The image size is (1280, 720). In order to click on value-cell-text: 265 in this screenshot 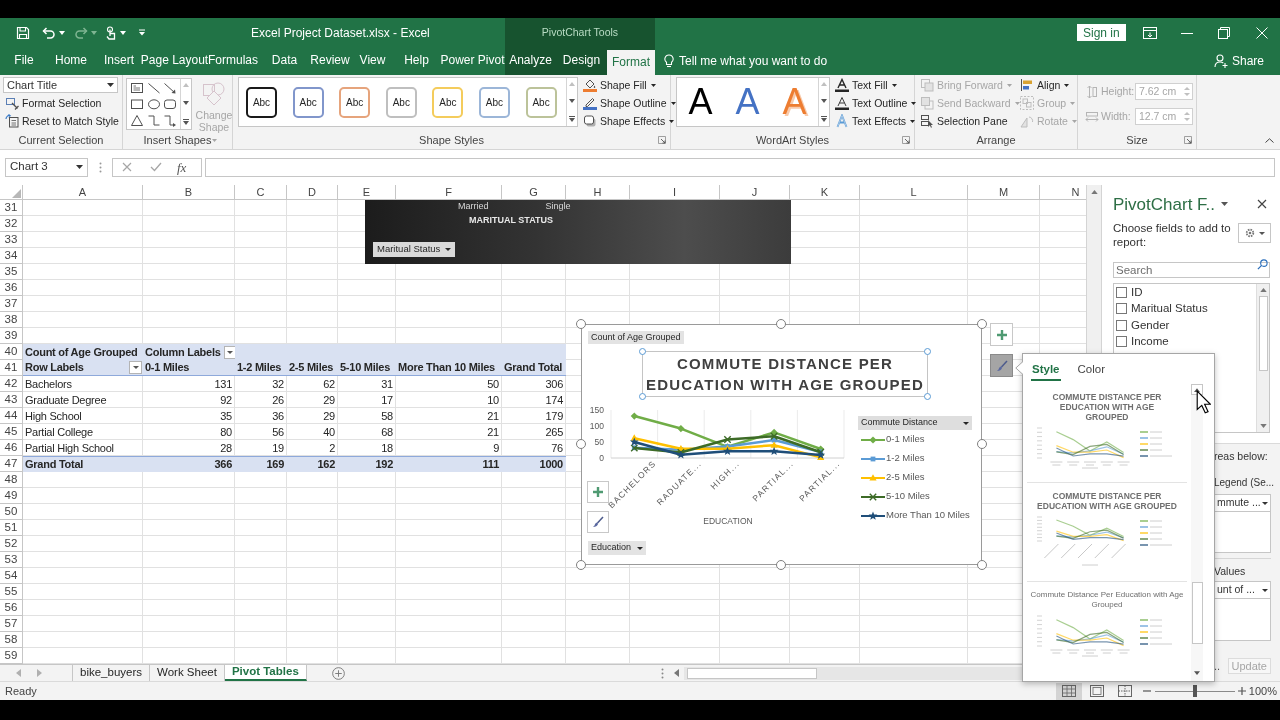, I will do `click(554, 432)`.